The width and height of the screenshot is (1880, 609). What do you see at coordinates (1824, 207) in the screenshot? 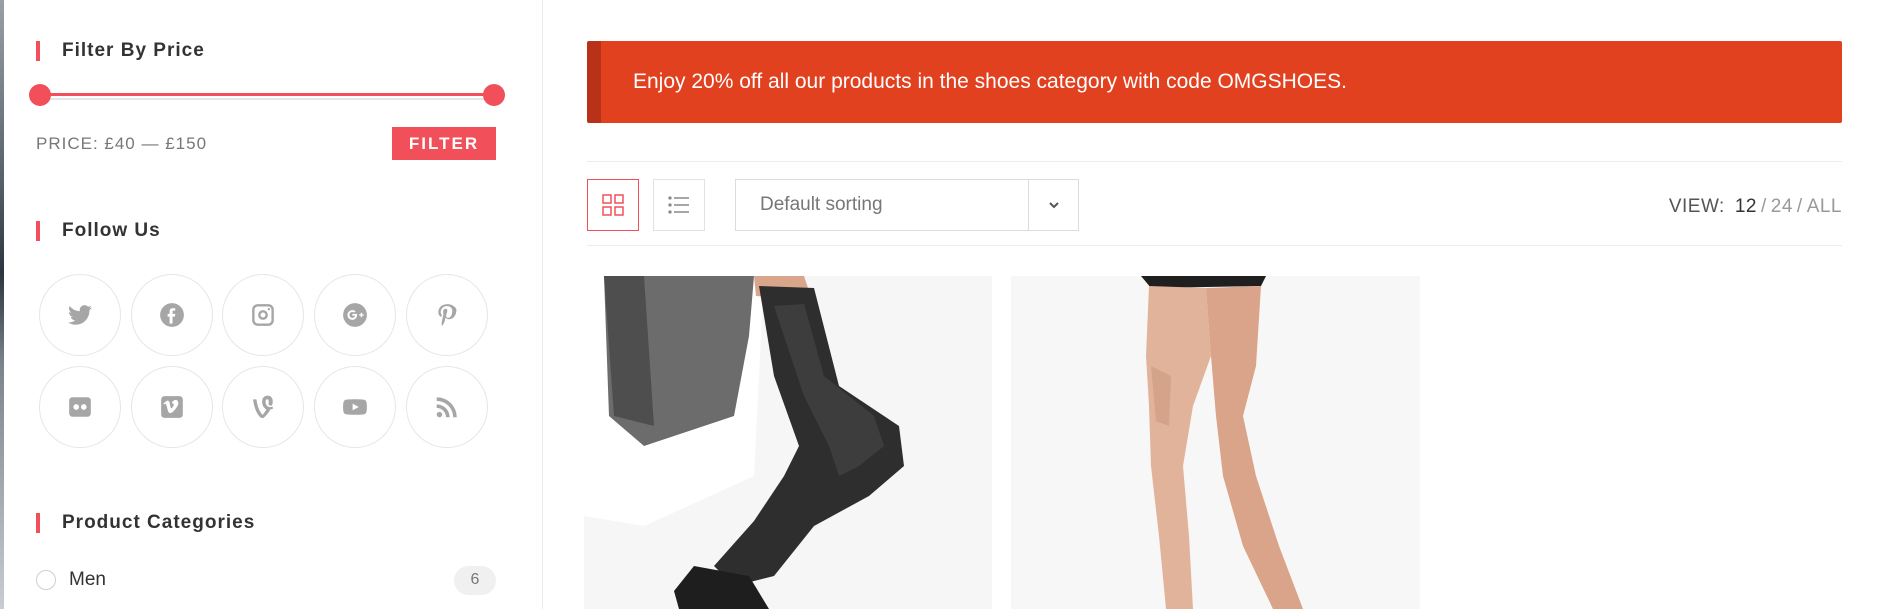
I see `view-option-all: ALL` at bounding box center [1824, 207].